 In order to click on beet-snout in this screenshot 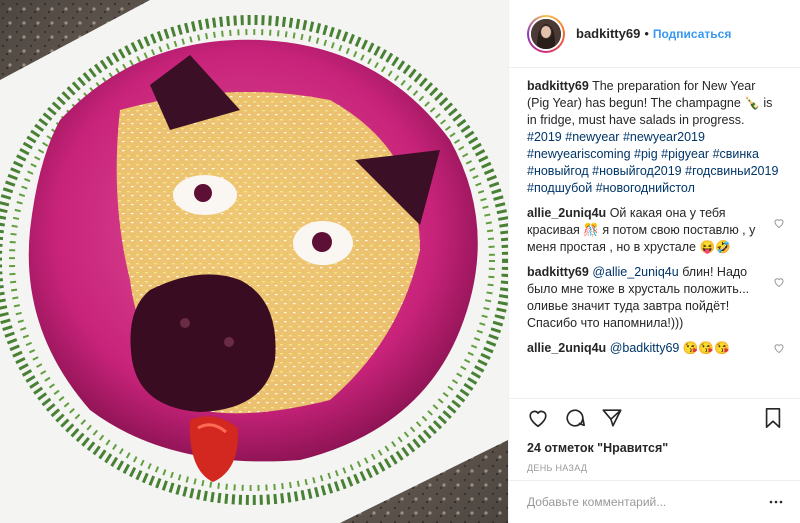, I will do `click(203, 343)`.